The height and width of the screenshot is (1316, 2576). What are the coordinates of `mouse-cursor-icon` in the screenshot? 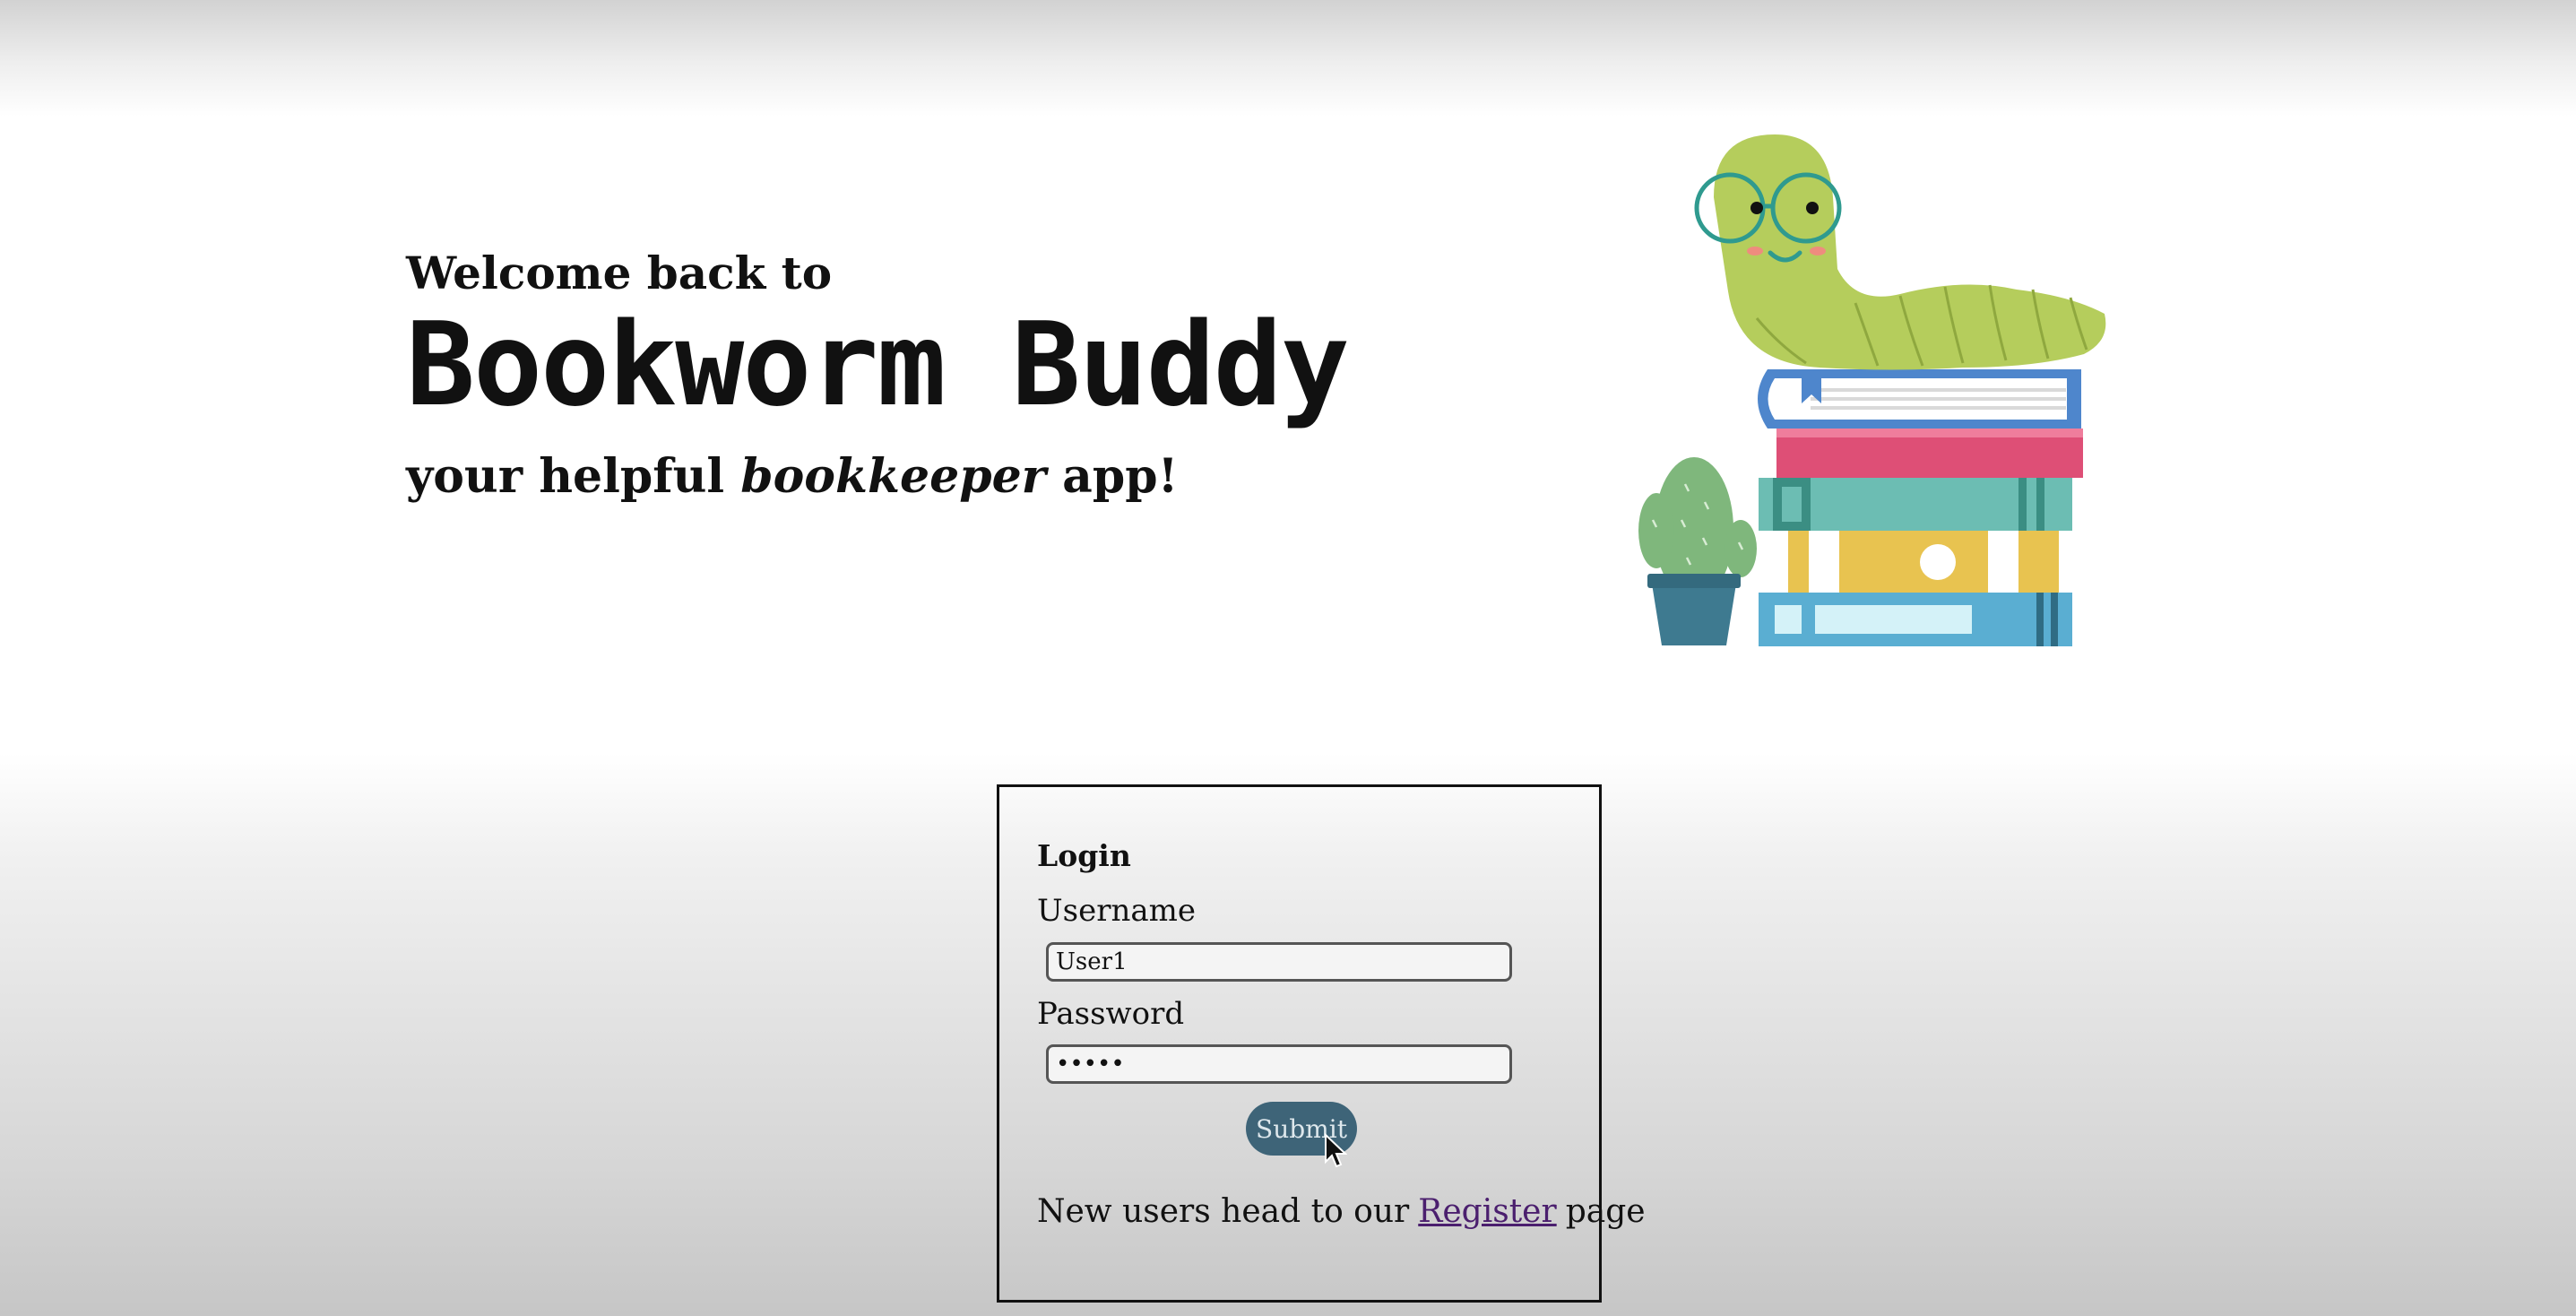 It's located at (1336, 1151).